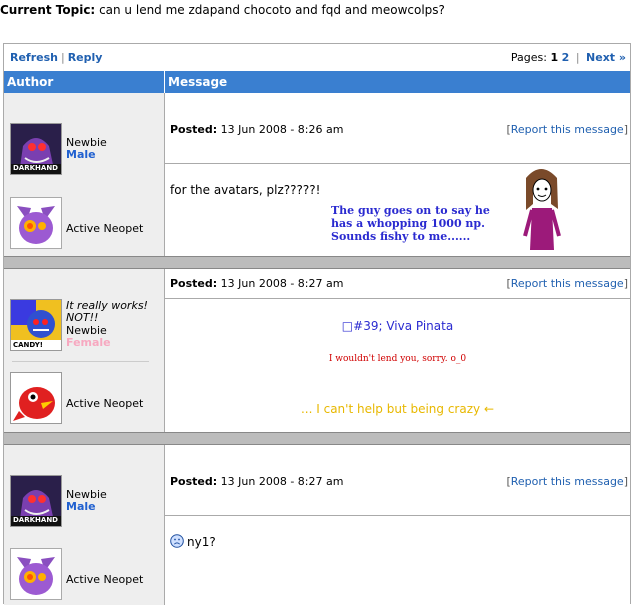 This screenshot has height=605, width=631. Describe the element at coordinates (317, 82) in the screenshot. I see `table-header: Author Message` at that location.